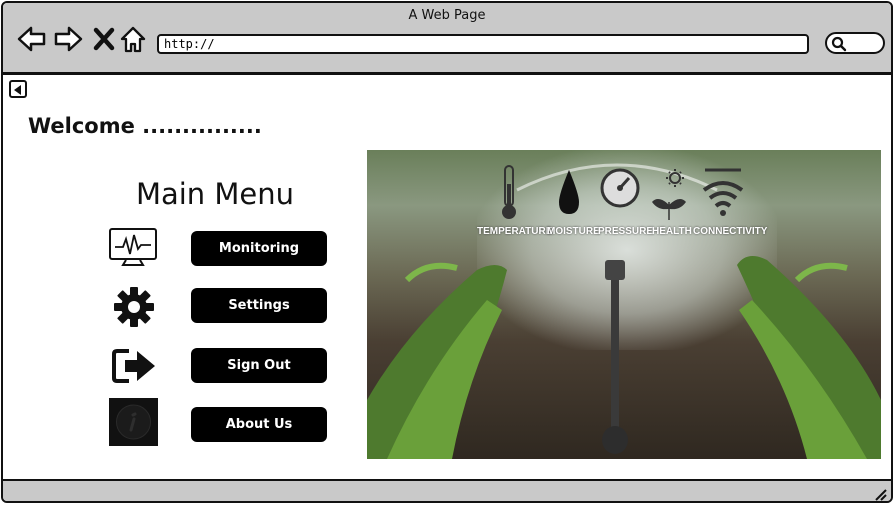  I want to click on search-field, so click(855, 43).